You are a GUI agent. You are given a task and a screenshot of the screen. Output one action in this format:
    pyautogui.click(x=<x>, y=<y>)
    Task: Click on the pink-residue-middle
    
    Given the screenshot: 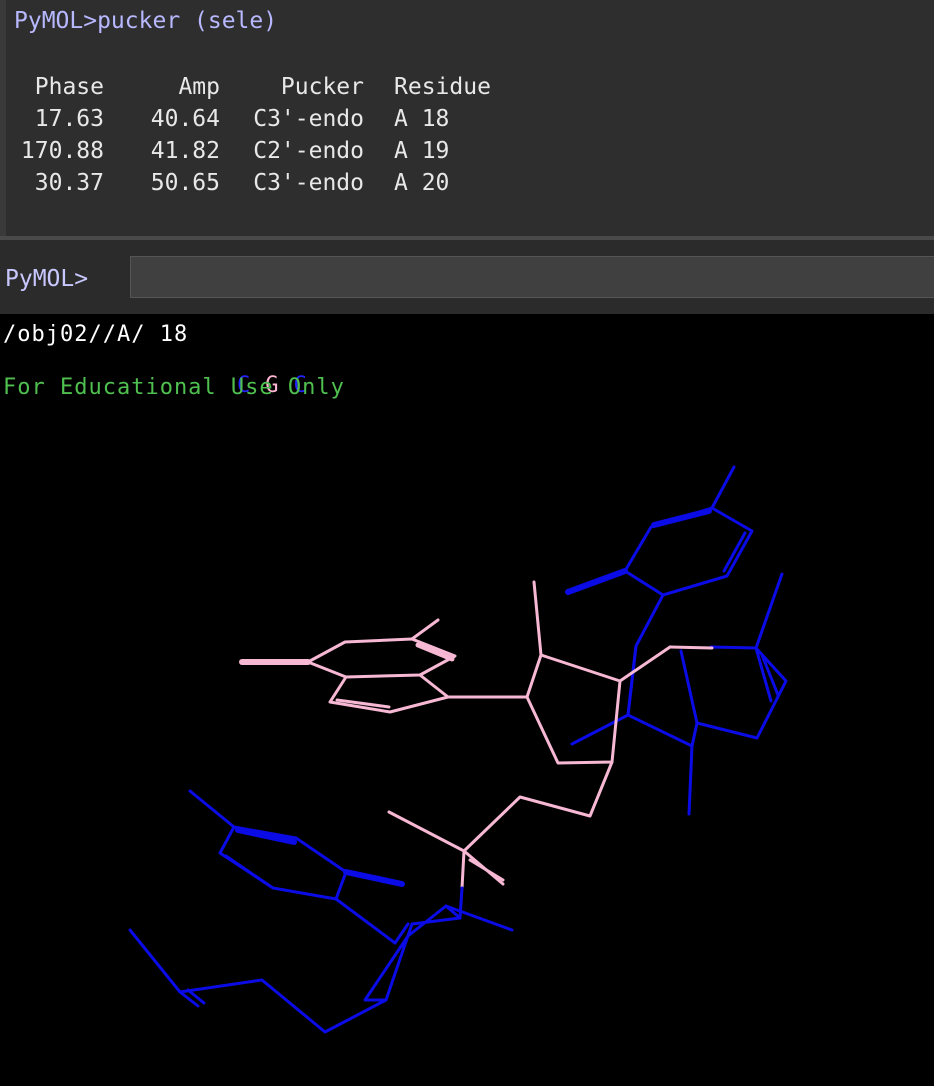 What is the action you would take?
    pyautogui.click(x=476, y=735)
    